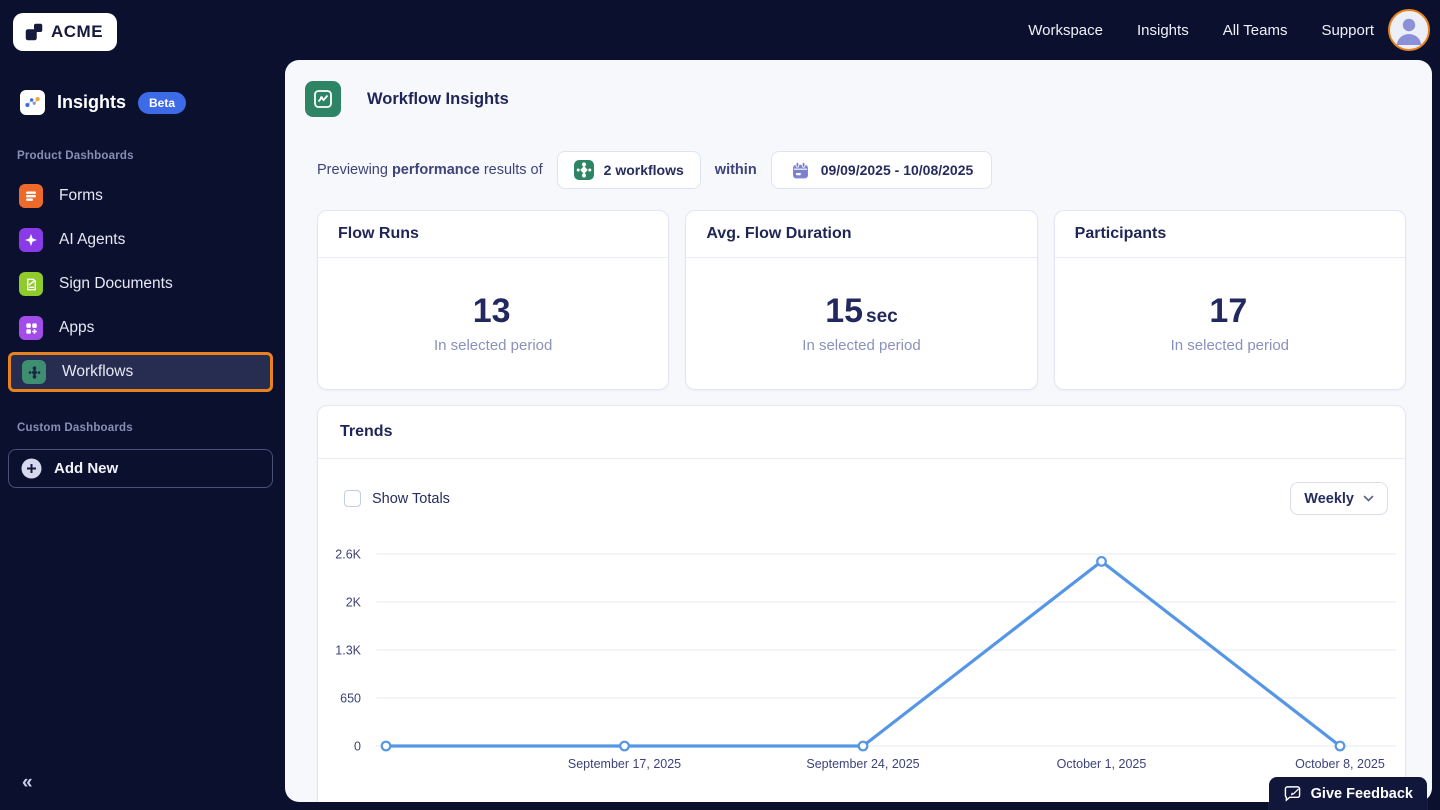 Image resolution: width=1440 pixels, height=810 pixels. I want to click on svg-text: 2.6K, so click(348, 555).